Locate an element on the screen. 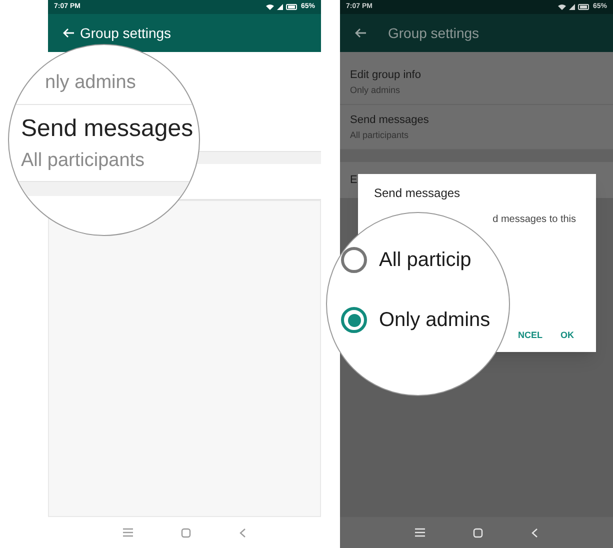  settings-item: Edit group info Only admins is located at coordinates (476, 82).